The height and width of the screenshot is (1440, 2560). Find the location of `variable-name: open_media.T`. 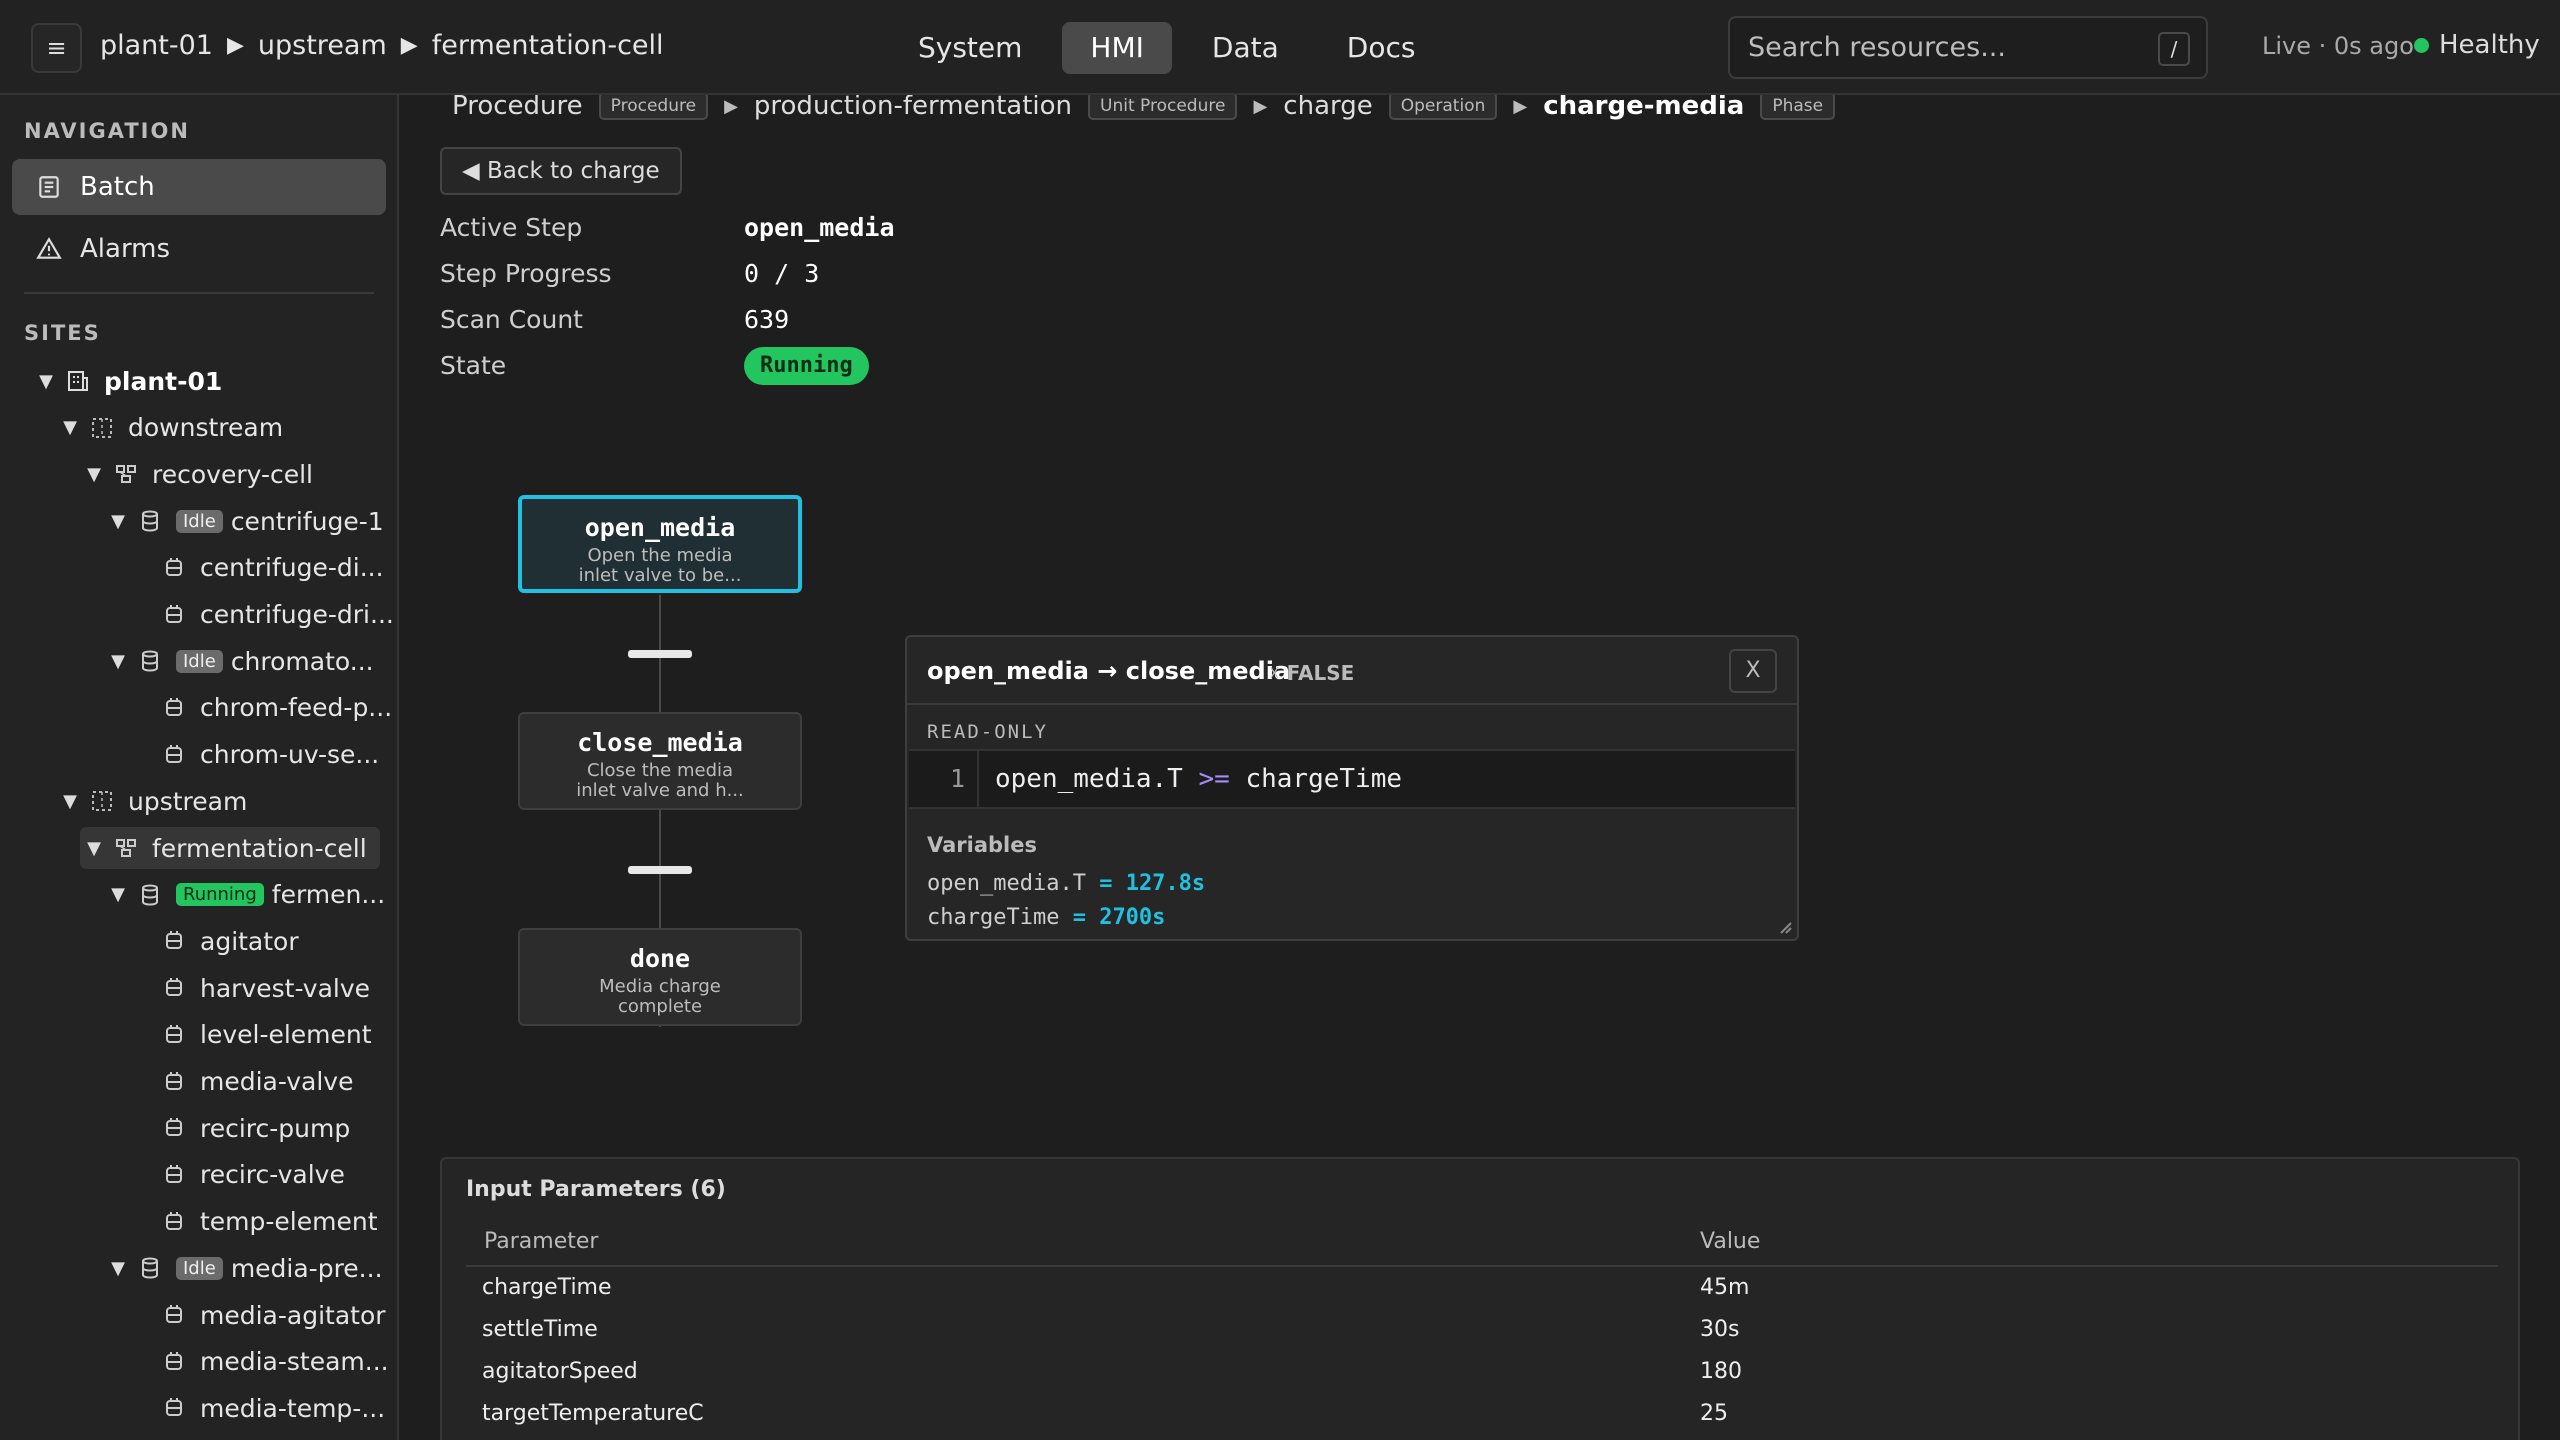

variable-name: open_media.T is located at coordinates (1006, 883).